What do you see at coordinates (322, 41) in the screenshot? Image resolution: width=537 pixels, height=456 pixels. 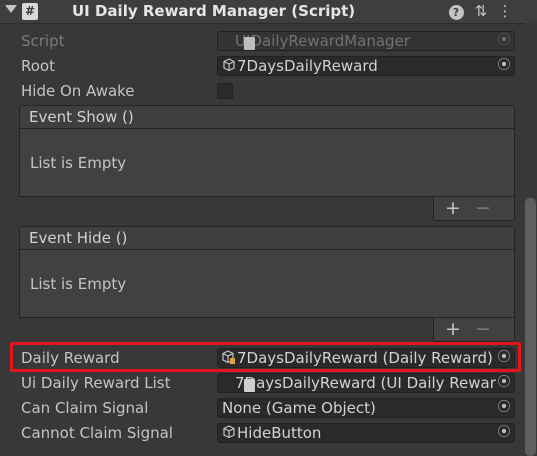 I see `script-value: UIDailyRewardManager` at bounding box center [322, 41].